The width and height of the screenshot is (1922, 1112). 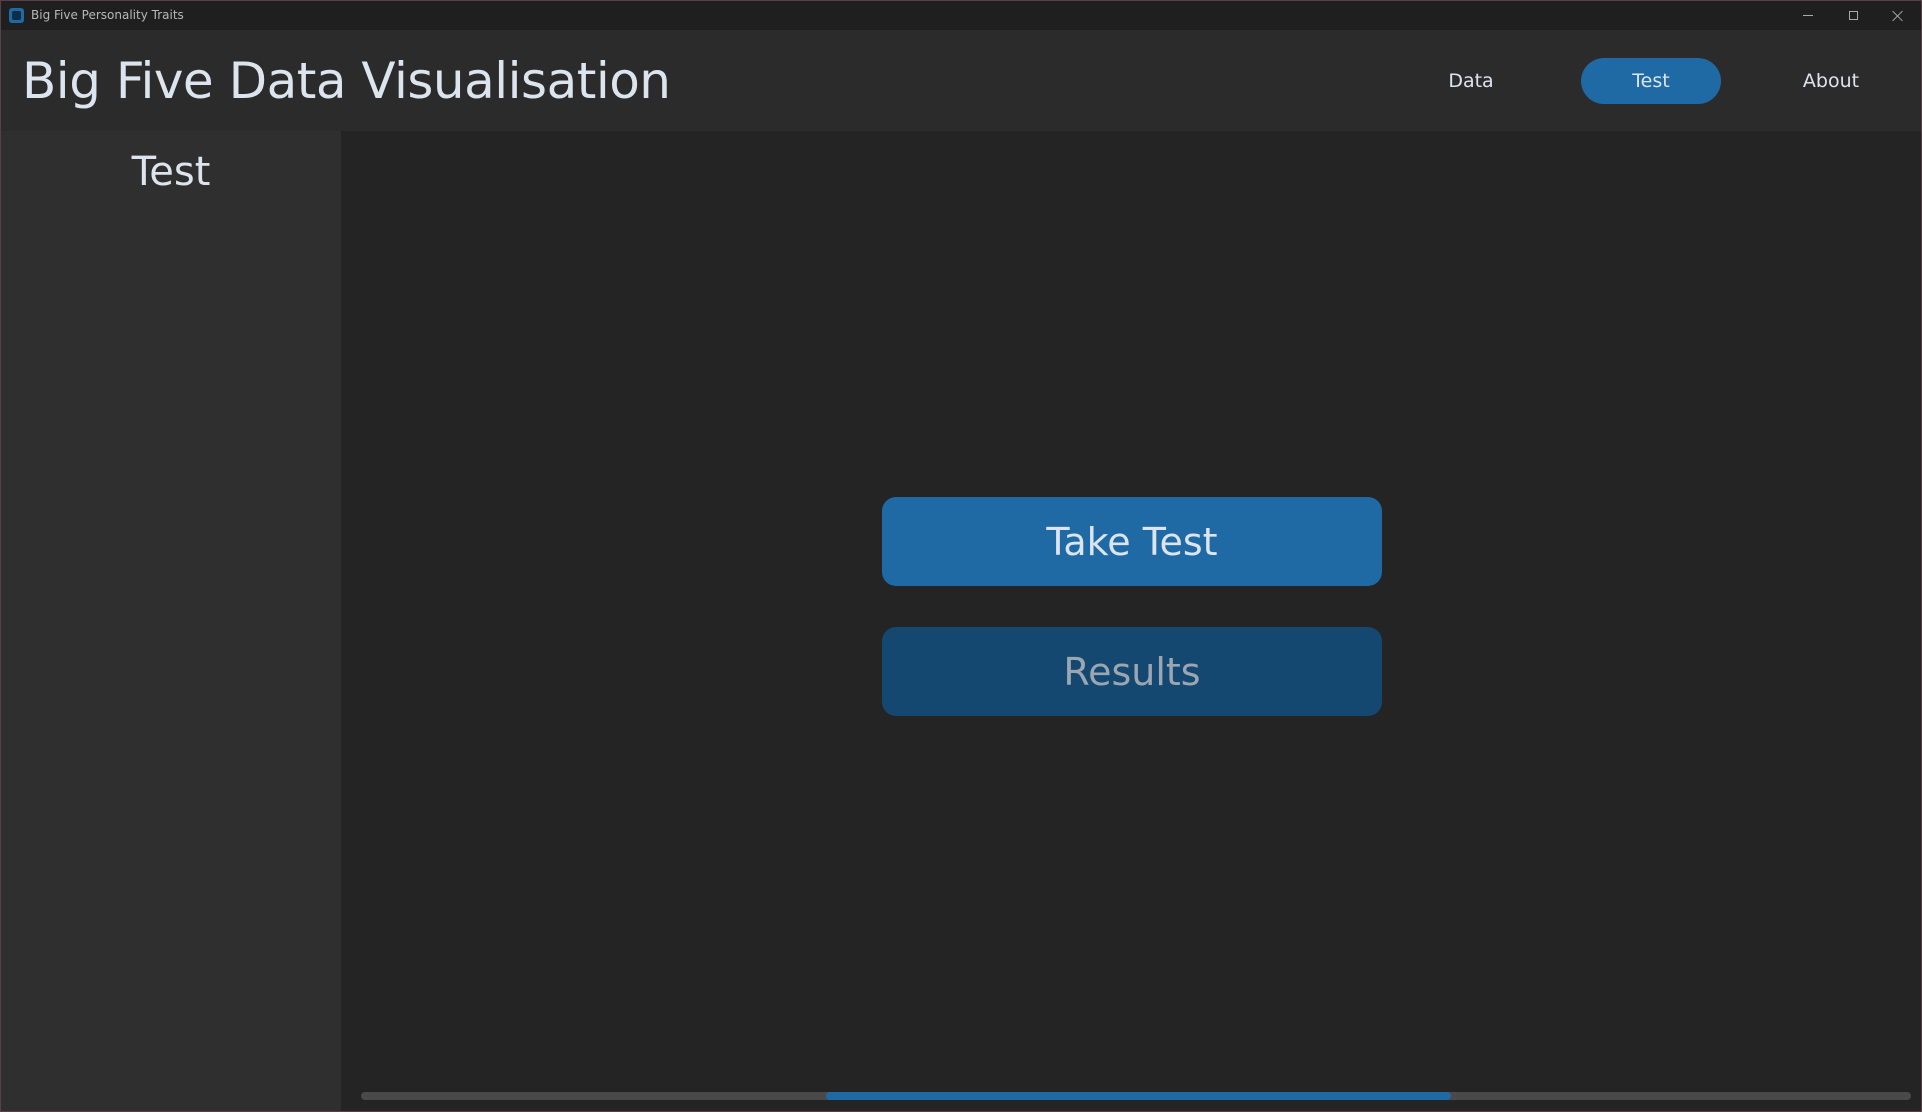 I want to click on close-icon, so click(x=1898, y=16).